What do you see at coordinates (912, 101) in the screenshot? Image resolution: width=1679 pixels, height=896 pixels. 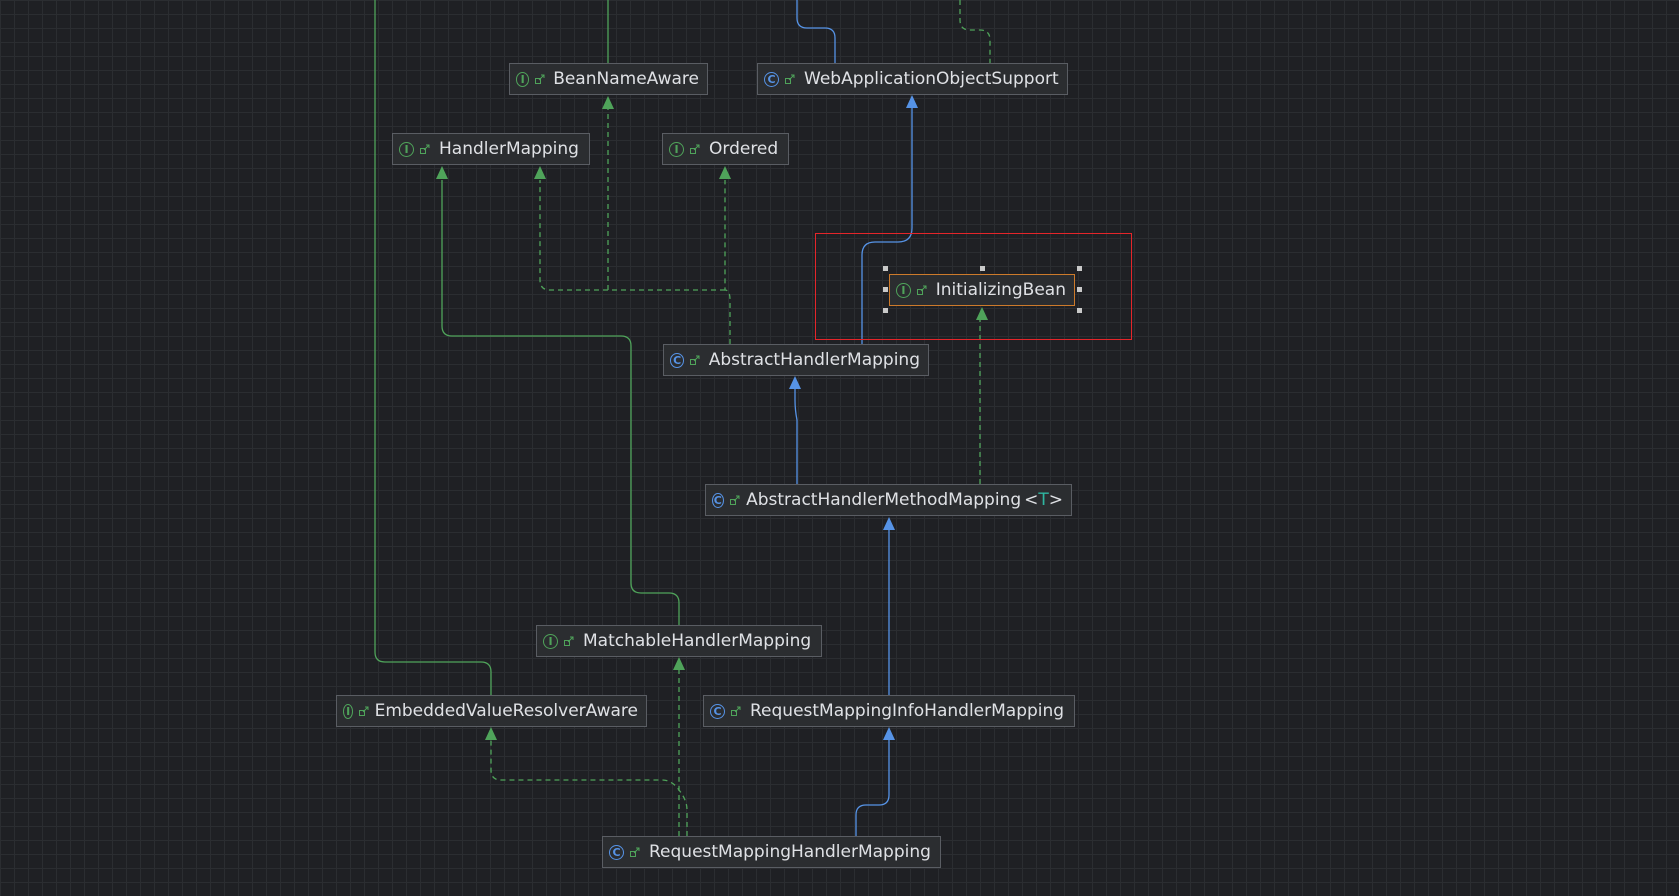 I see `arrow-ahm-extends-waos` at bounding box center [912, 101].